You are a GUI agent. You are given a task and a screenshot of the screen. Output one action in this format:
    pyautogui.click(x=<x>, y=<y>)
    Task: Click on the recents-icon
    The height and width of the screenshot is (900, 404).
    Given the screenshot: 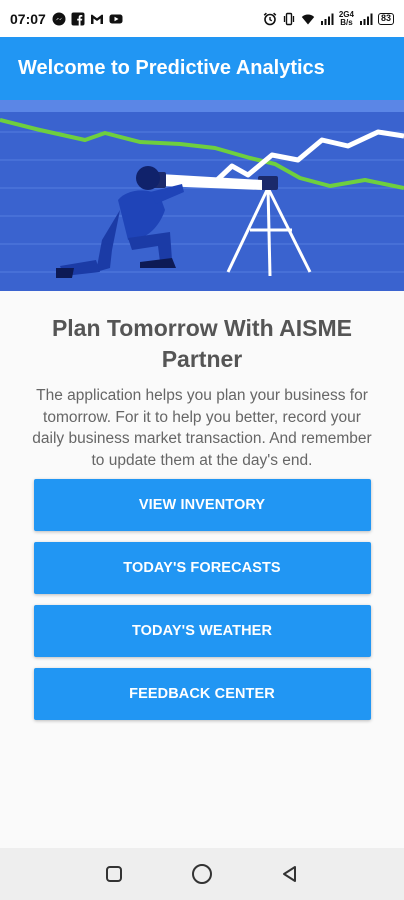 What is the action you would take?
    pyautogui.click(x=114, y=874)
    